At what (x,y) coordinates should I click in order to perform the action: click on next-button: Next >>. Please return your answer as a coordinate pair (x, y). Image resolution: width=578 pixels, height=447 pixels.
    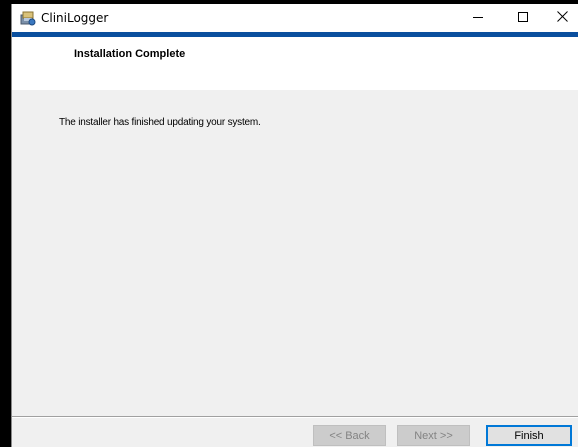
    Looking at the image, I should click on (433, 435).